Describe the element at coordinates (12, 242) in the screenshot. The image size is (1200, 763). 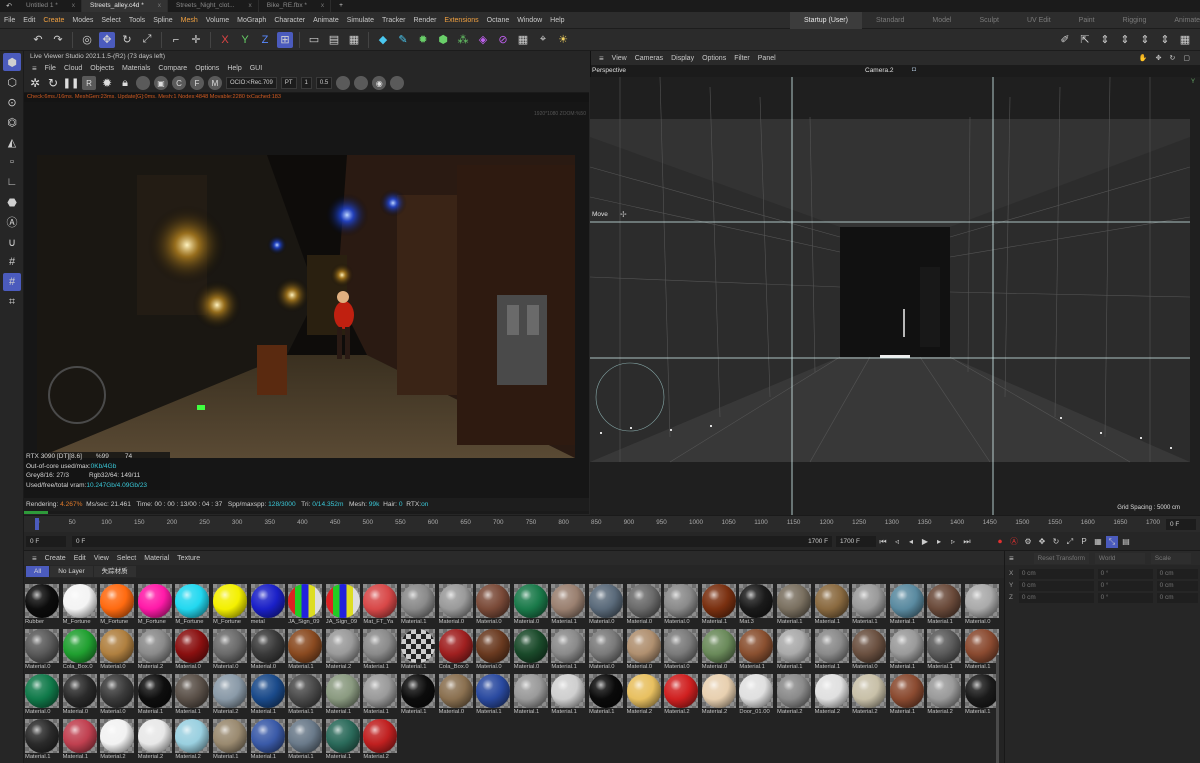
I see `magnet-icon: ∪` at that location.